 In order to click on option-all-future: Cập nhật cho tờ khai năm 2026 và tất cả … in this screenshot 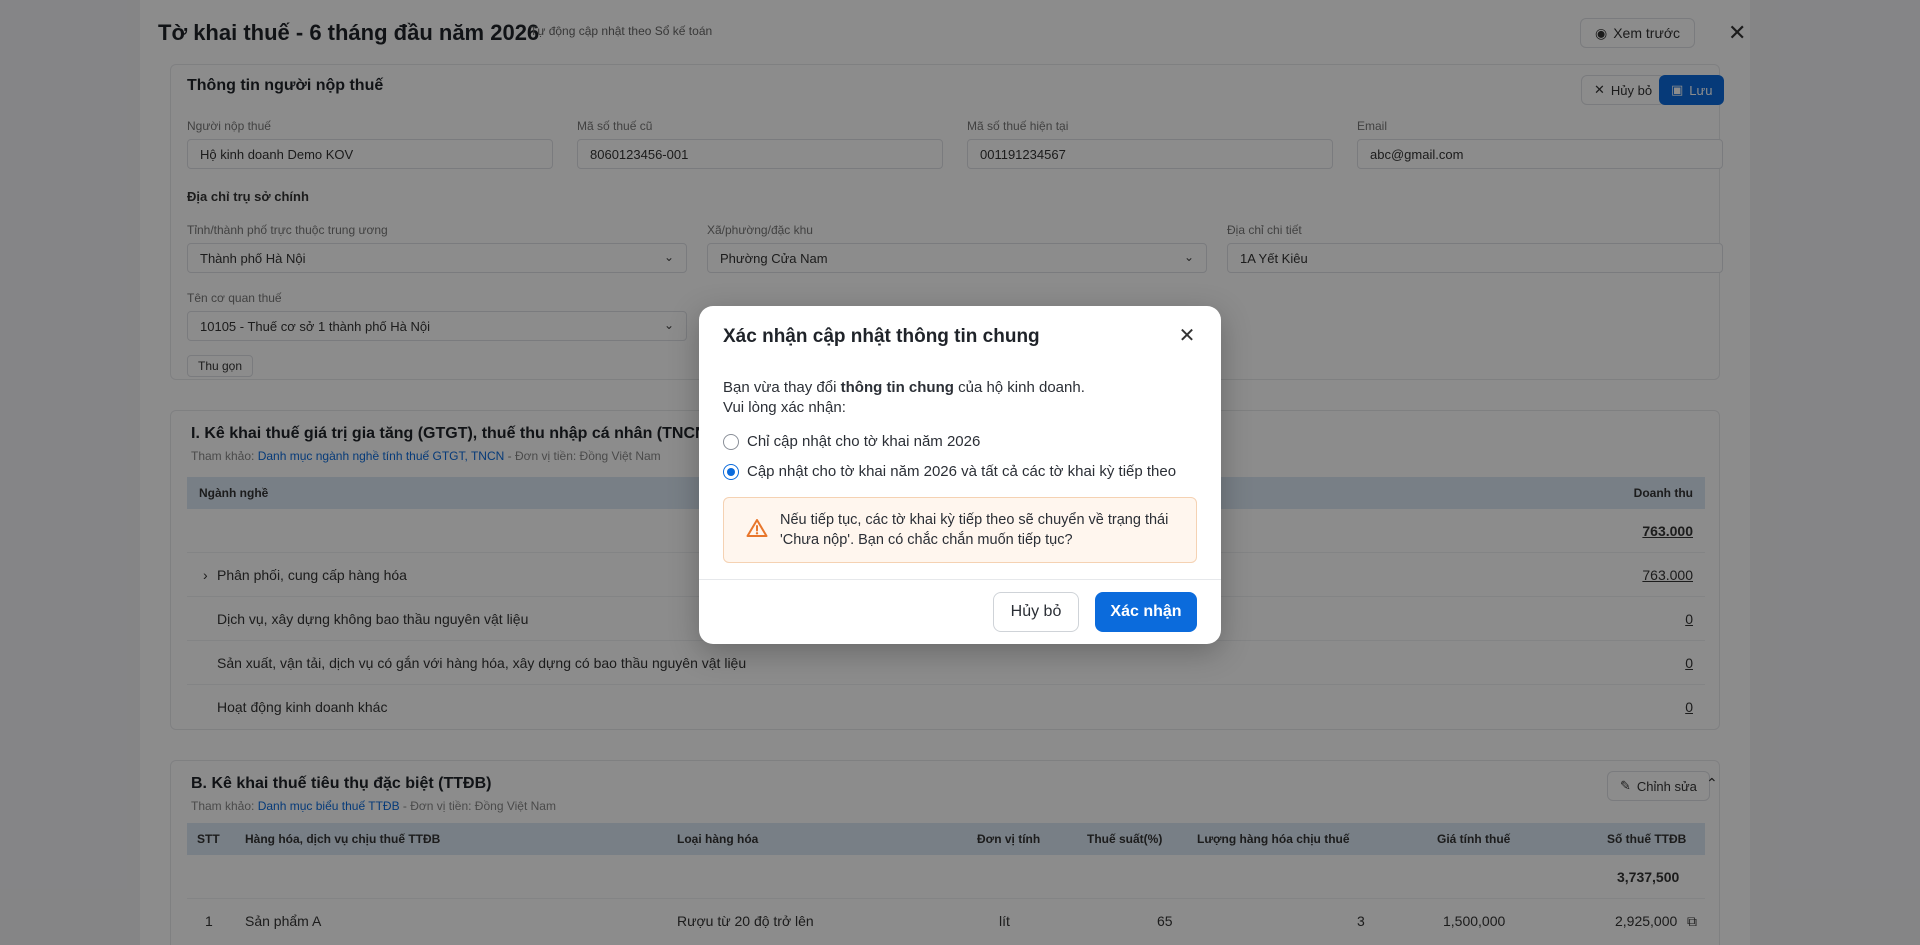, I will do `click(949, 471)`.